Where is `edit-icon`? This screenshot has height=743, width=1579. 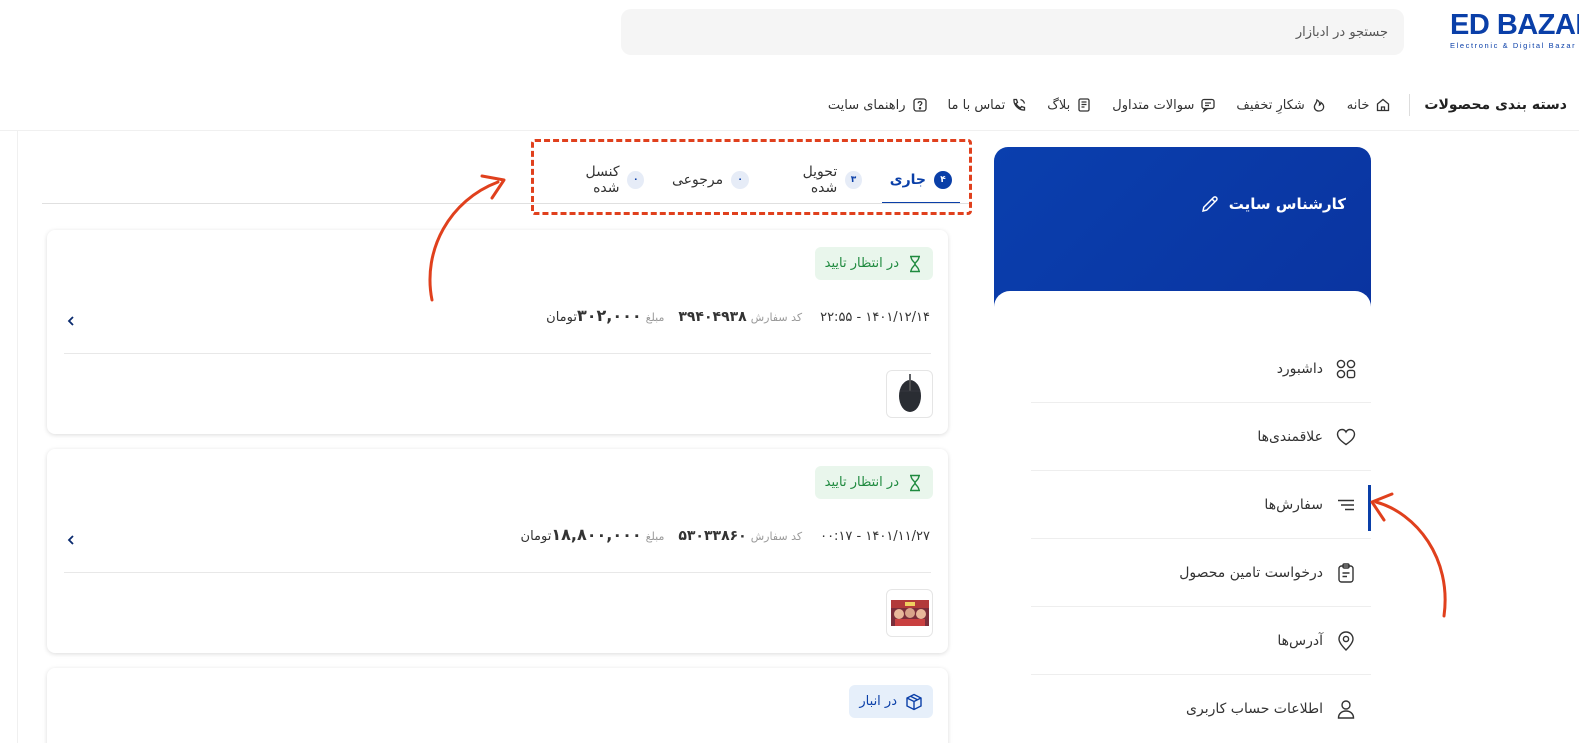 edit-icon is located at coordinates (1210, 204).